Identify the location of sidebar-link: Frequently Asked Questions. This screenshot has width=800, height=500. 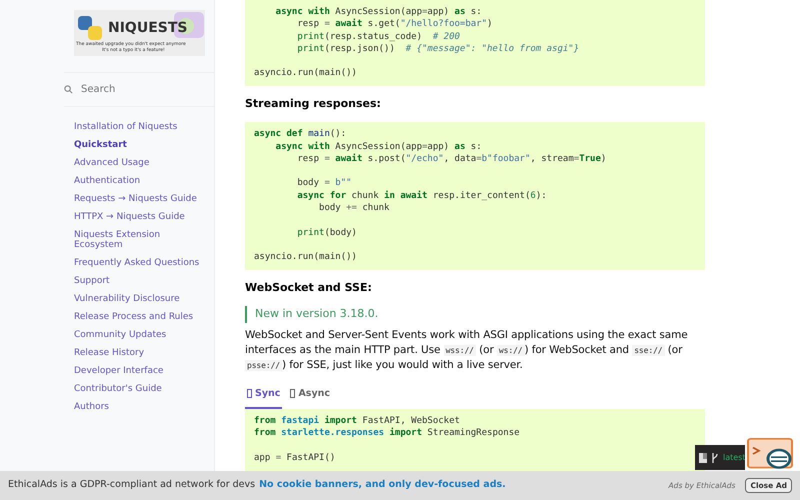
(141, 263).